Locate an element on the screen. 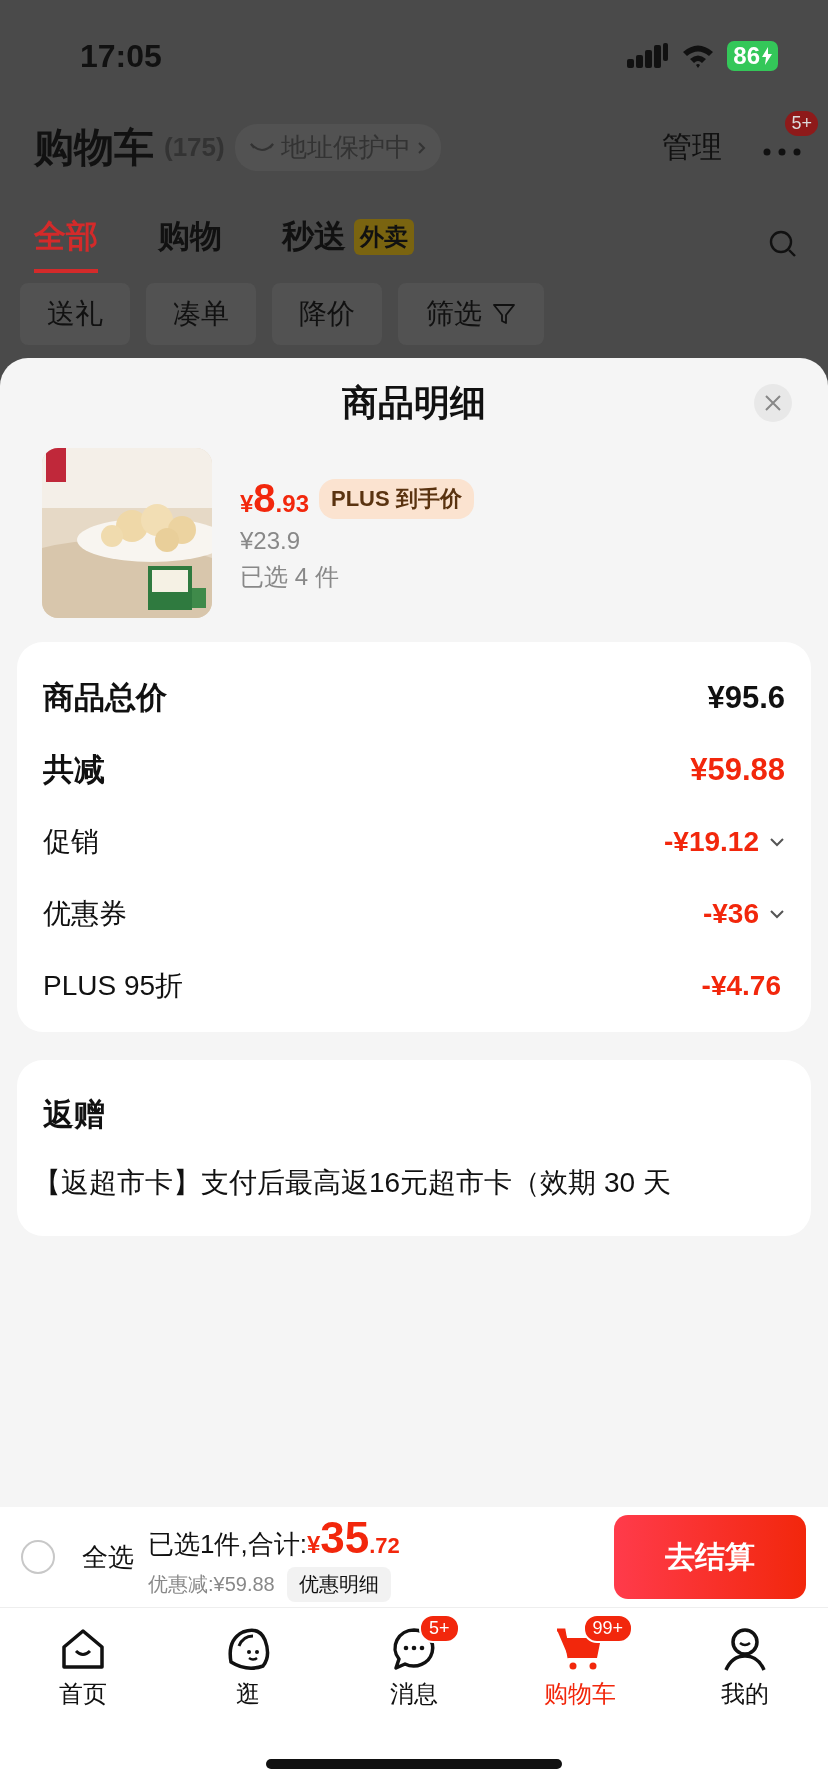 This screenshot has height=1792, width=828. summary-label: 促销 is located at coordinates (71, 842).